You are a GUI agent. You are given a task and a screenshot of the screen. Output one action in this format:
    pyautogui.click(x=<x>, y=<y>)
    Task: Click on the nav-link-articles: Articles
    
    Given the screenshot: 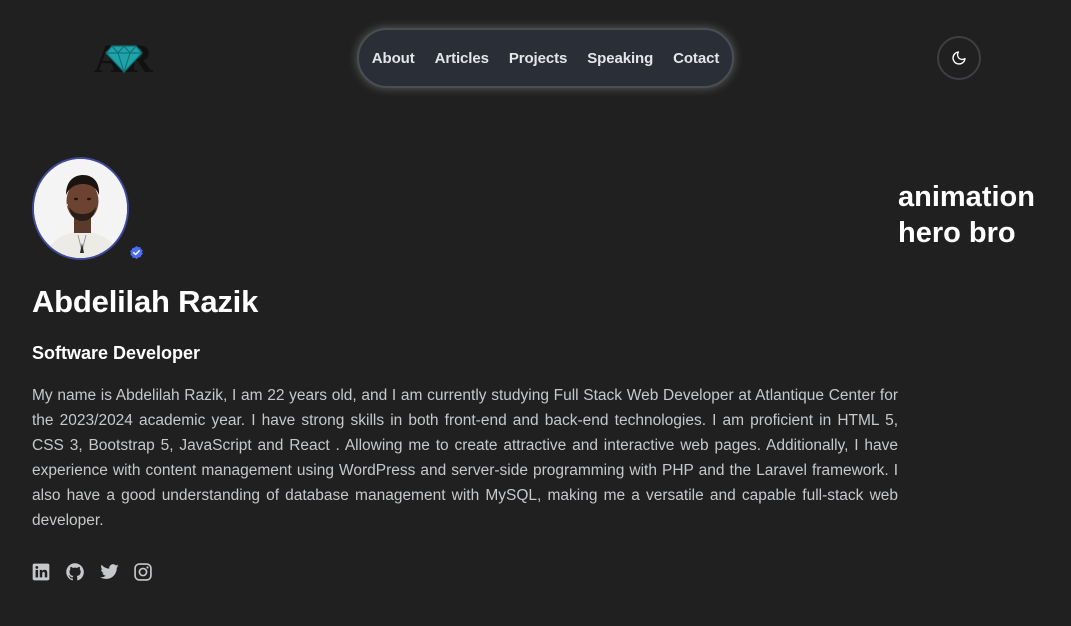 What is the action you would take?
    pyautogui.click(x=462, y=58)
    